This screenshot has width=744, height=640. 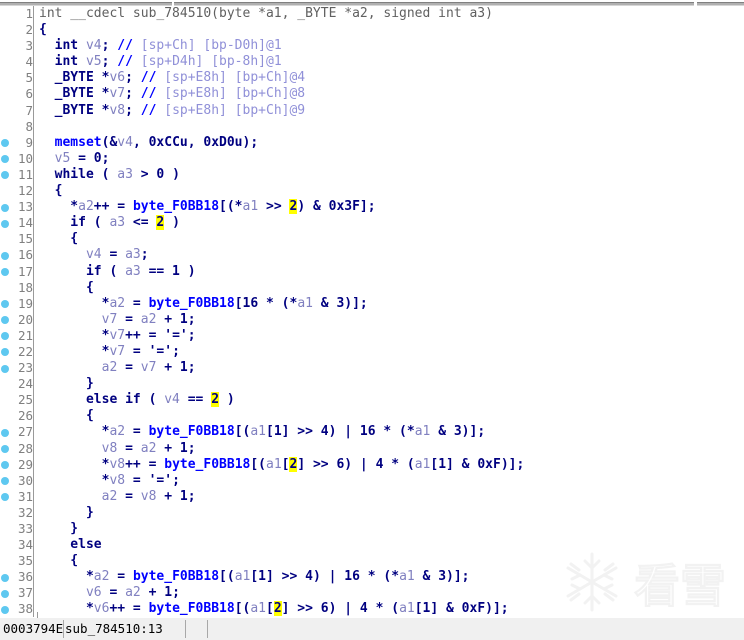 What do you see at coordinates (160, 46) in the screenshot?
I see `code-line-text: int v4; // [sp+Ch] [bp-D0h]@1` at bounding box center [160, 46].